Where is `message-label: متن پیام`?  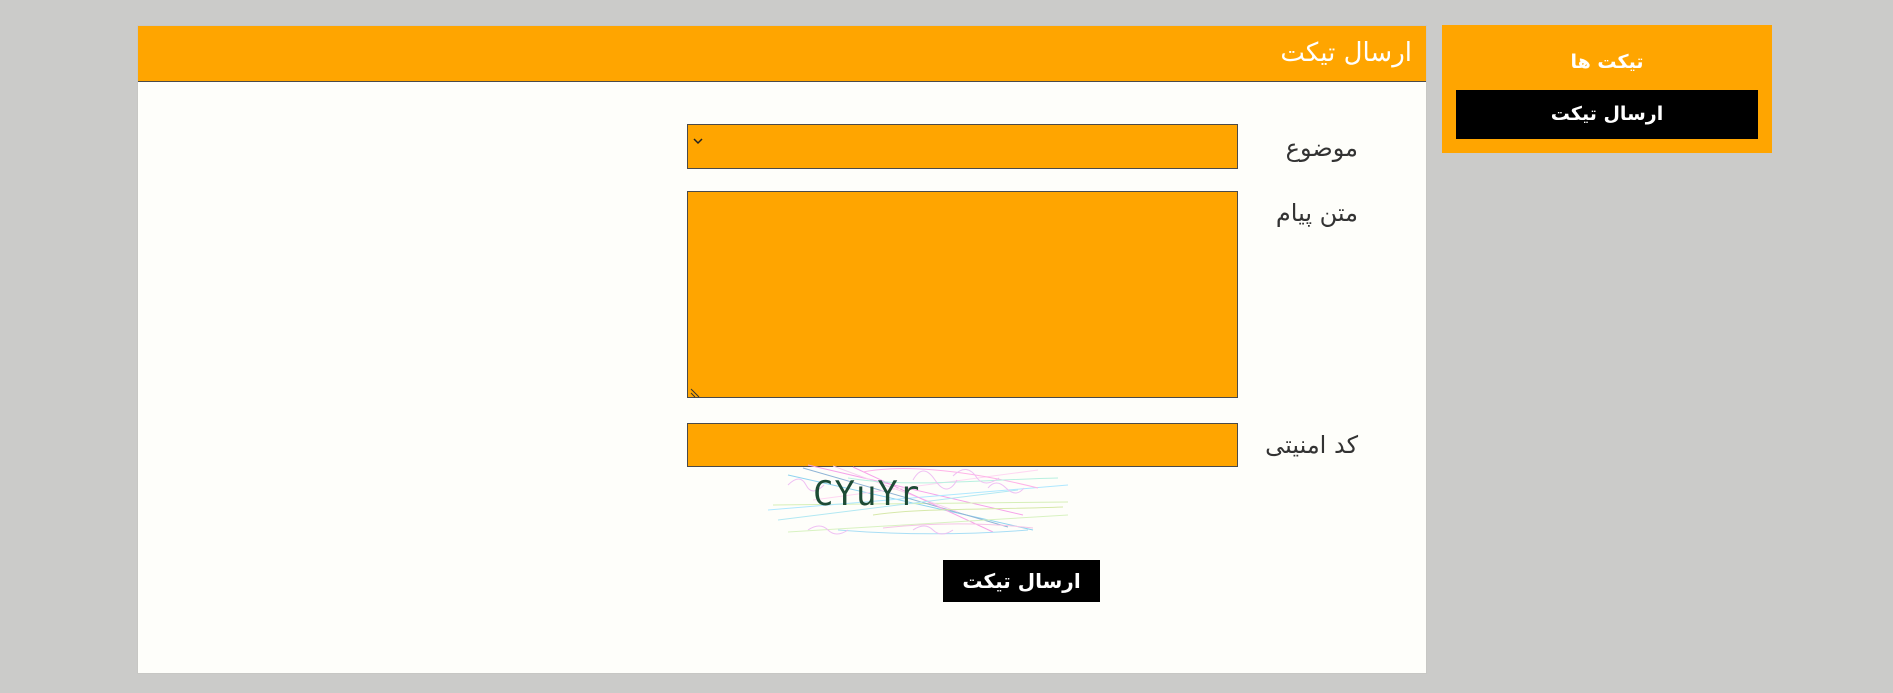 message-label: متن پیام is located at coordinates (1316, 213).